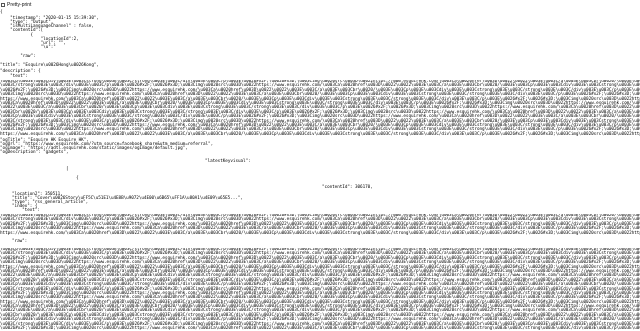 This screenshot has width=640, height=331. What do you see at coordinates (3, 4) in the screenshot?
I see `pretty-print-checkbox` at bounding box center [3, 4].